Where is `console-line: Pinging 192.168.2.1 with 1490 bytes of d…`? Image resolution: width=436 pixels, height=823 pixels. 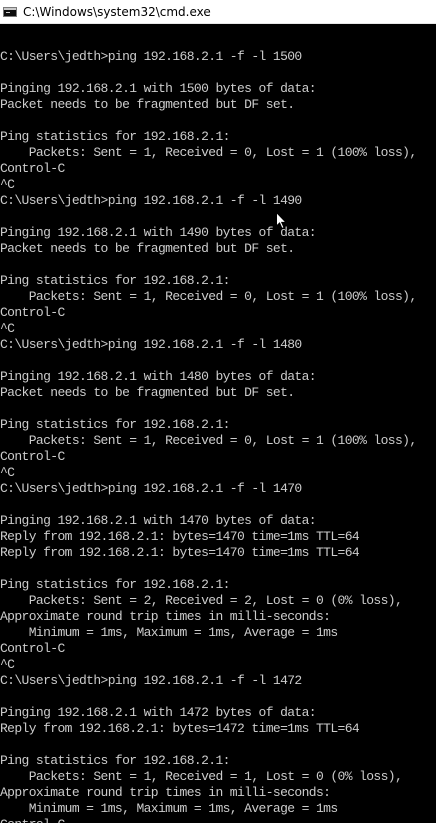
console-line: Pinging 192.168.2.1 with 1490 bytes of d… is located at coordinates (158, 232).